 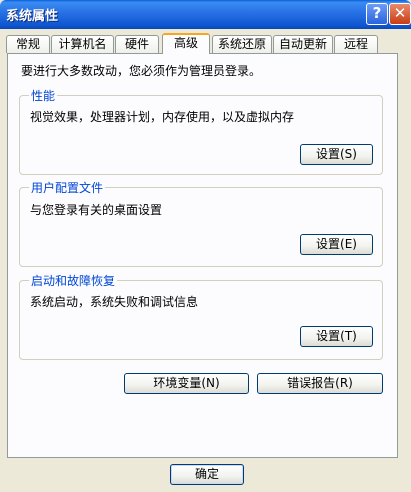 I want to click on user-profiles-description: 与您登录有关的桌面设置, so click(x=96, y=210).